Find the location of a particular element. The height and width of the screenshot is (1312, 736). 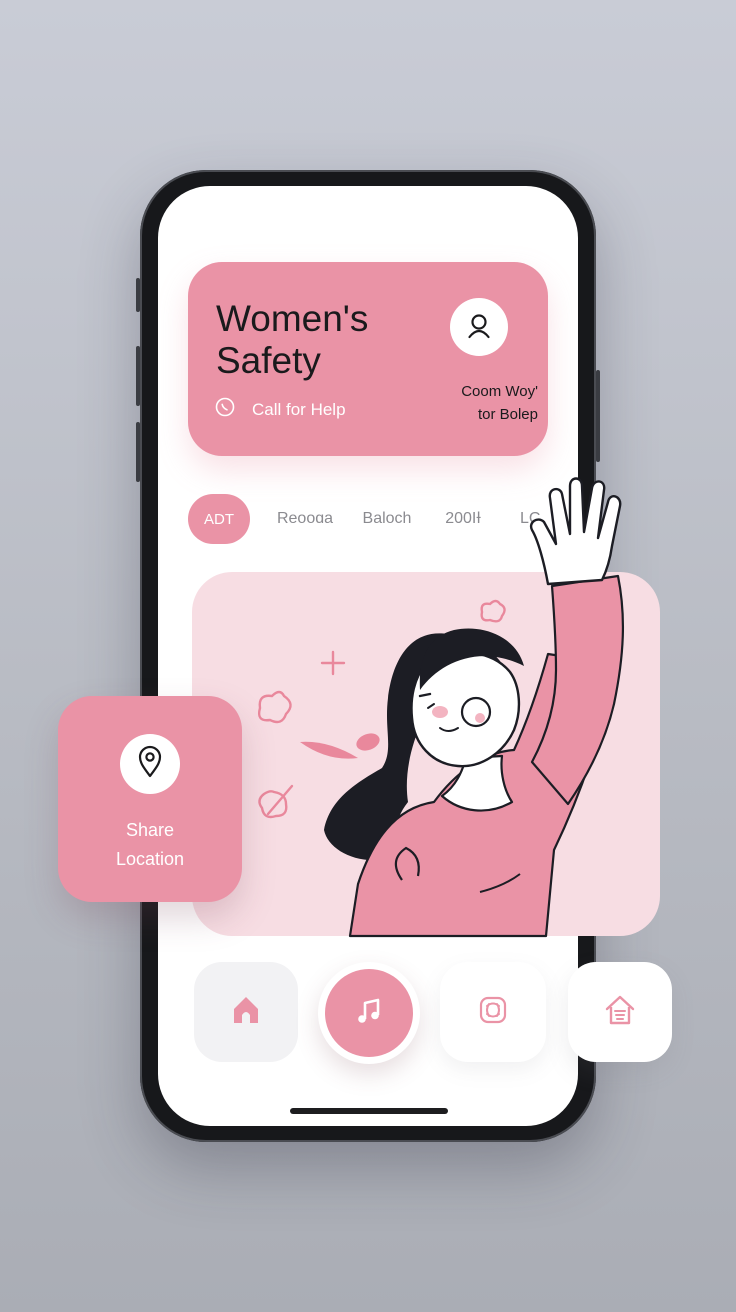

category-tabs: ADT Reooɑa Baloch 200ΙƗ LC is located at coordinates (364, 519).